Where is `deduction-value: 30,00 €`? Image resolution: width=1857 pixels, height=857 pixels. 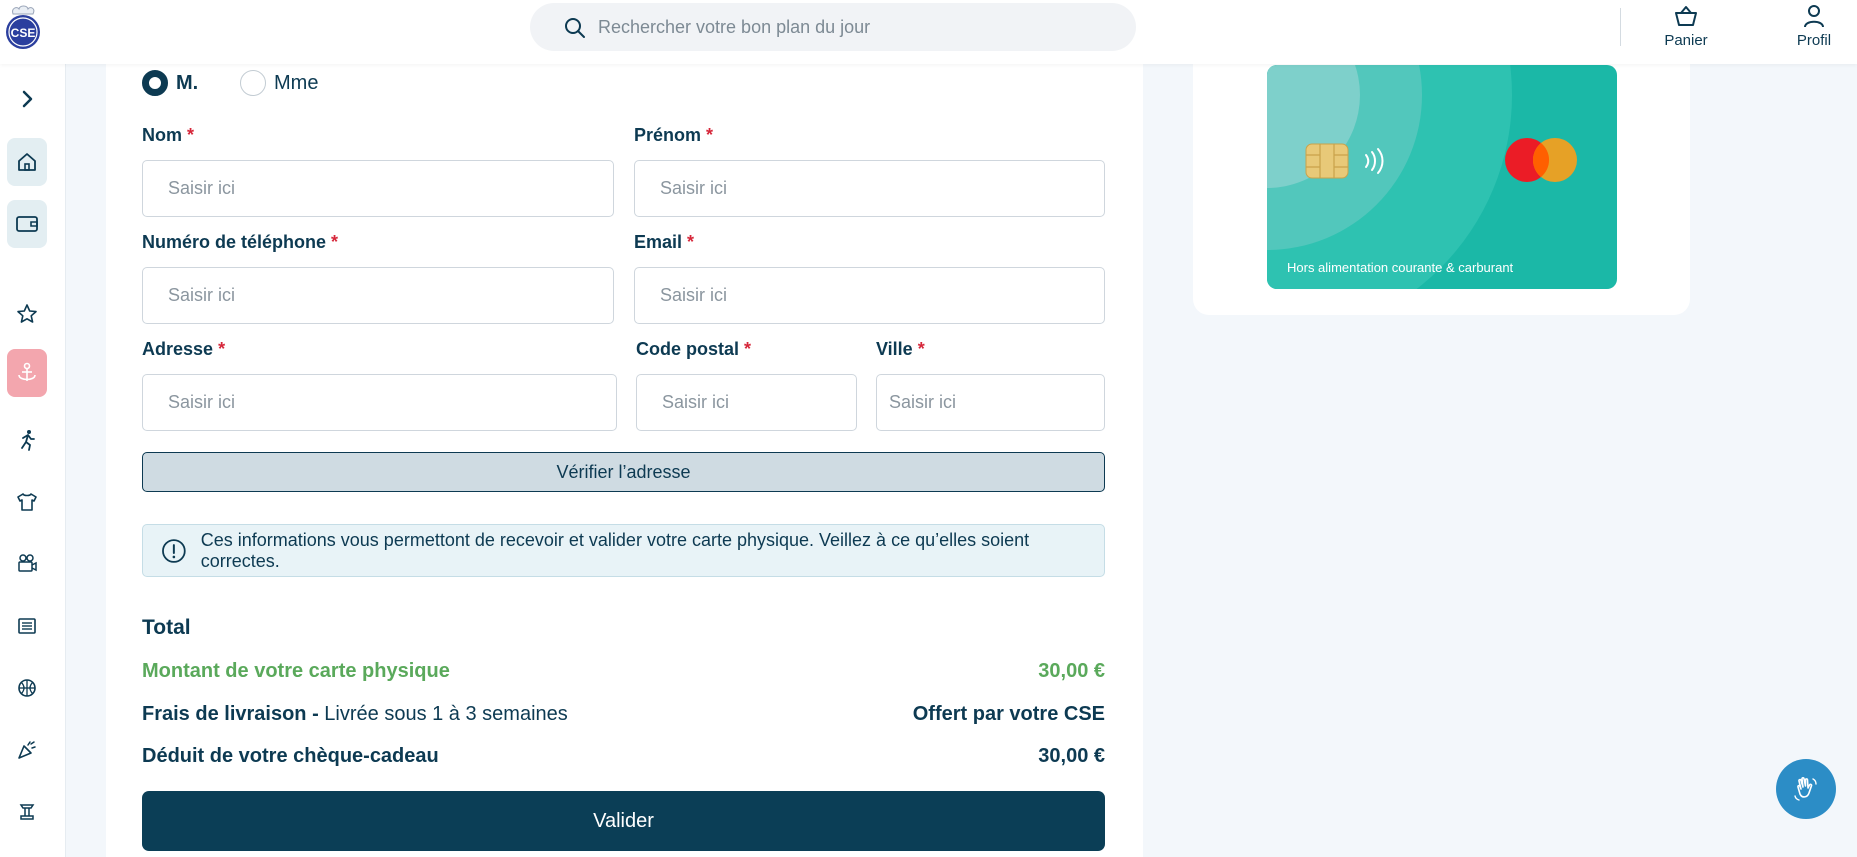
deduction-value: 30,00 € is located at coordinates (1071, 755).